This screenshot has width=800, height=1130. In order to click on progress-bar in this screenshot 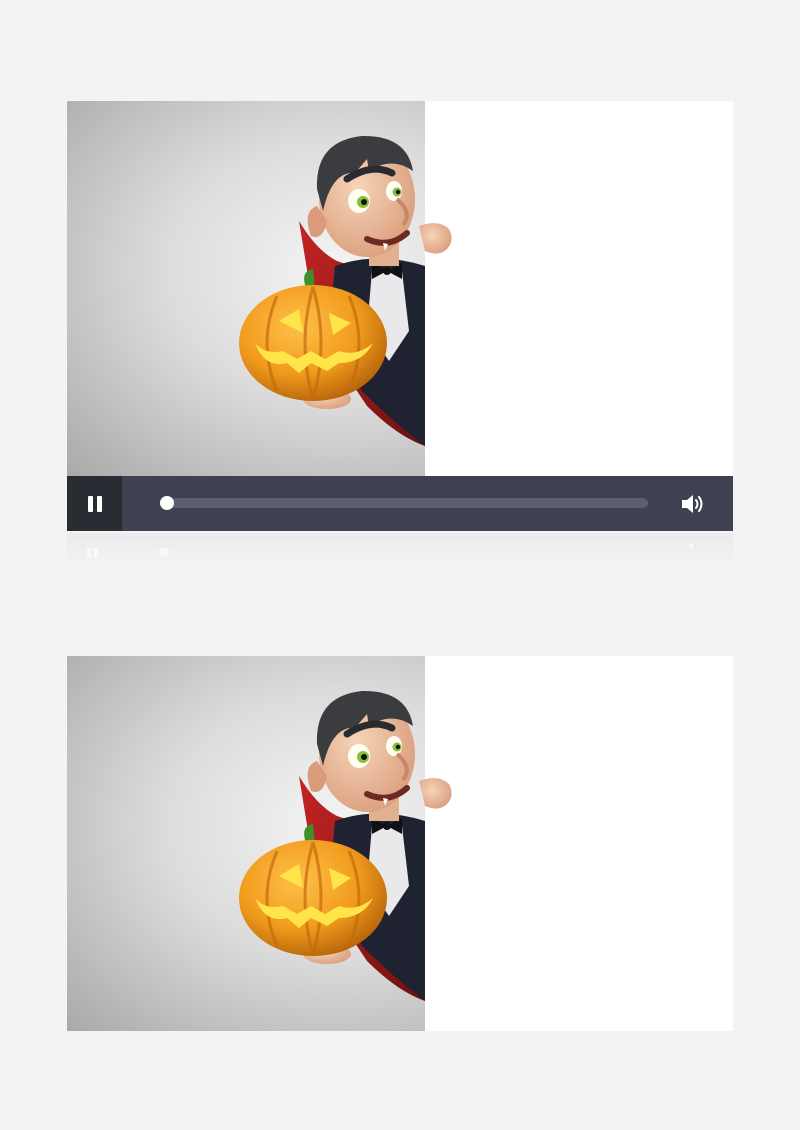, I will do `click(404, 503)`.